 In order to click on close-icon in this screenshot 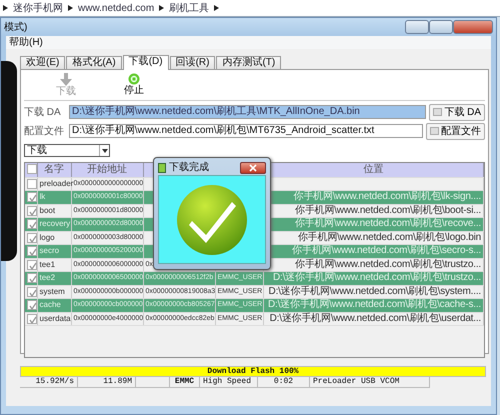, I will do `click(253, 168)`.